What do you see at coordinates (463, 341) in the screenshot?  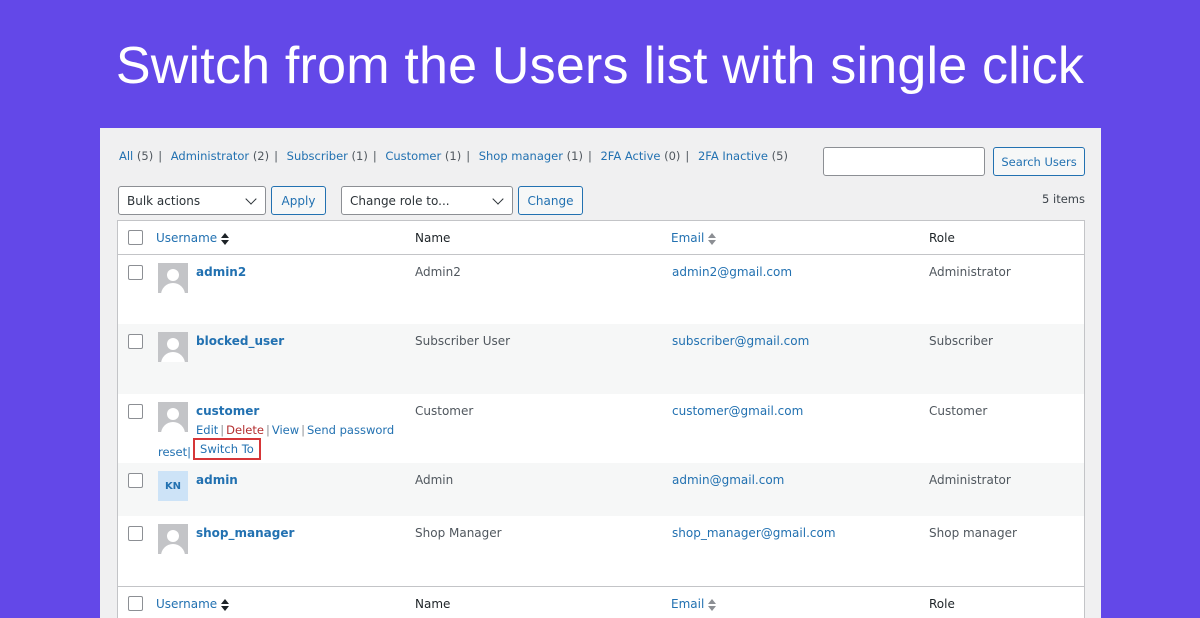 I see `user-name: Subscriber User` at bounding box center [463, 341].